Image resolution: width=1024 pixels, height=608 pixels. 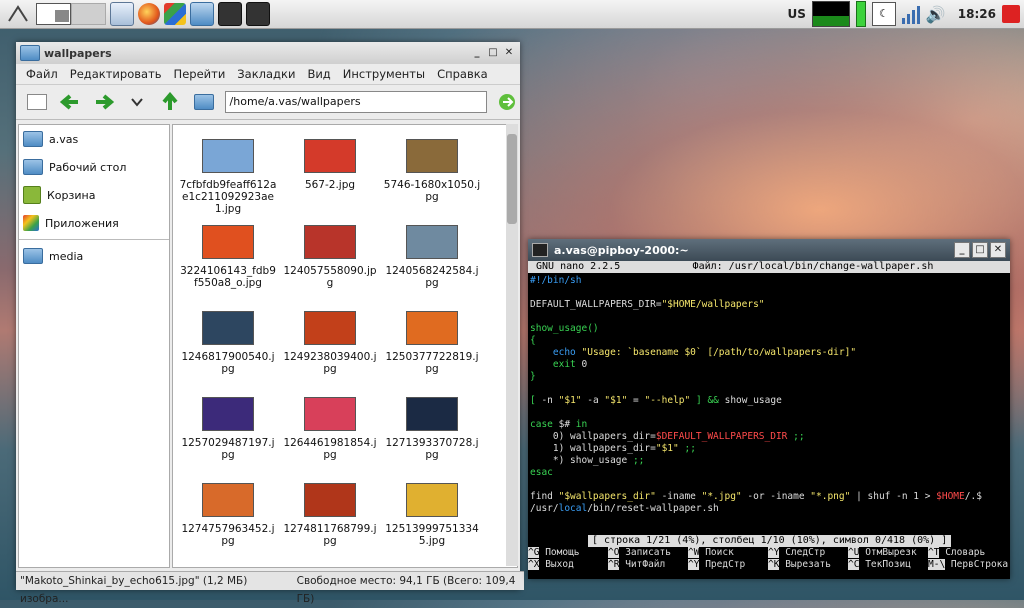 I want to click on keyboard-layout: US, so click(x=796, y=14).